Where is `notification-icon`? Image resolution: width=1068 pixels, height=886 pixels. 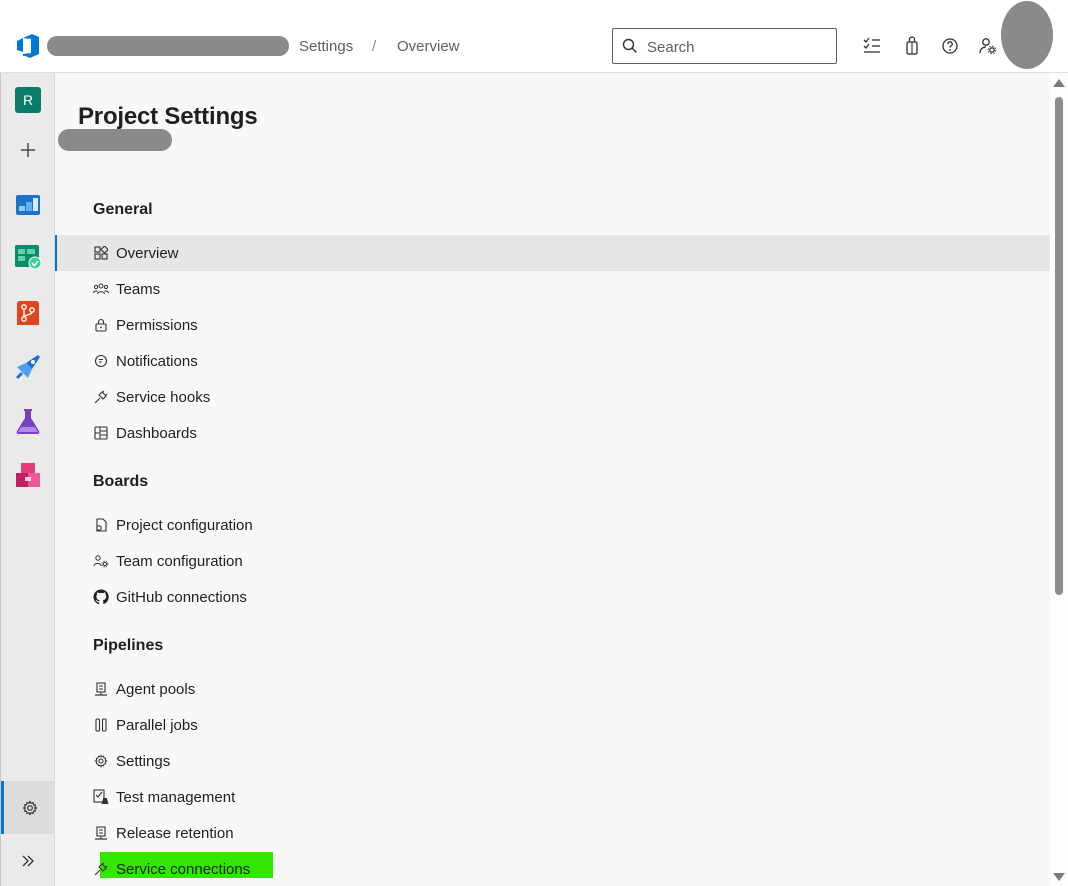 notification-icon is located at coordinates (101, 361).